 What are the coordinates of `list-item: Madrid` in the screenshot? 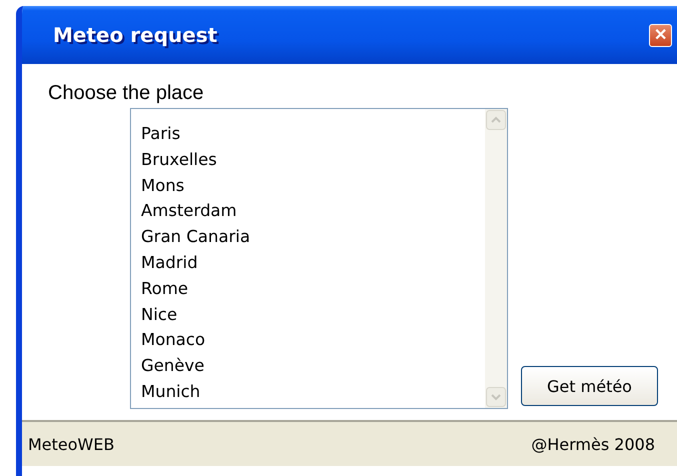 It's located at (313, 263).